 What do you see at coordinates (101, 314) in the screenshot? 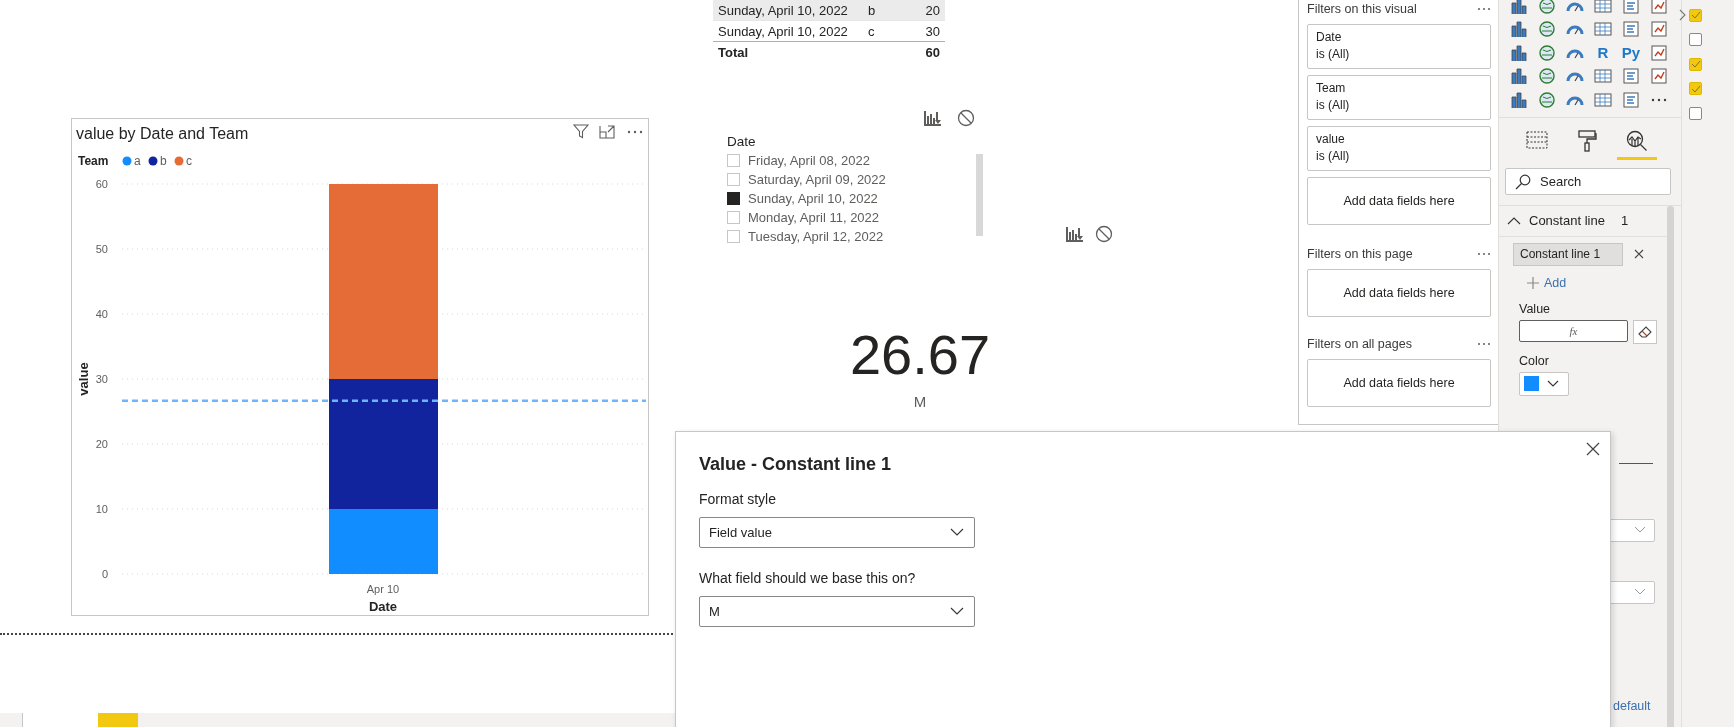
I see `y-tick-label: 40` at bounding box center [101, 314].